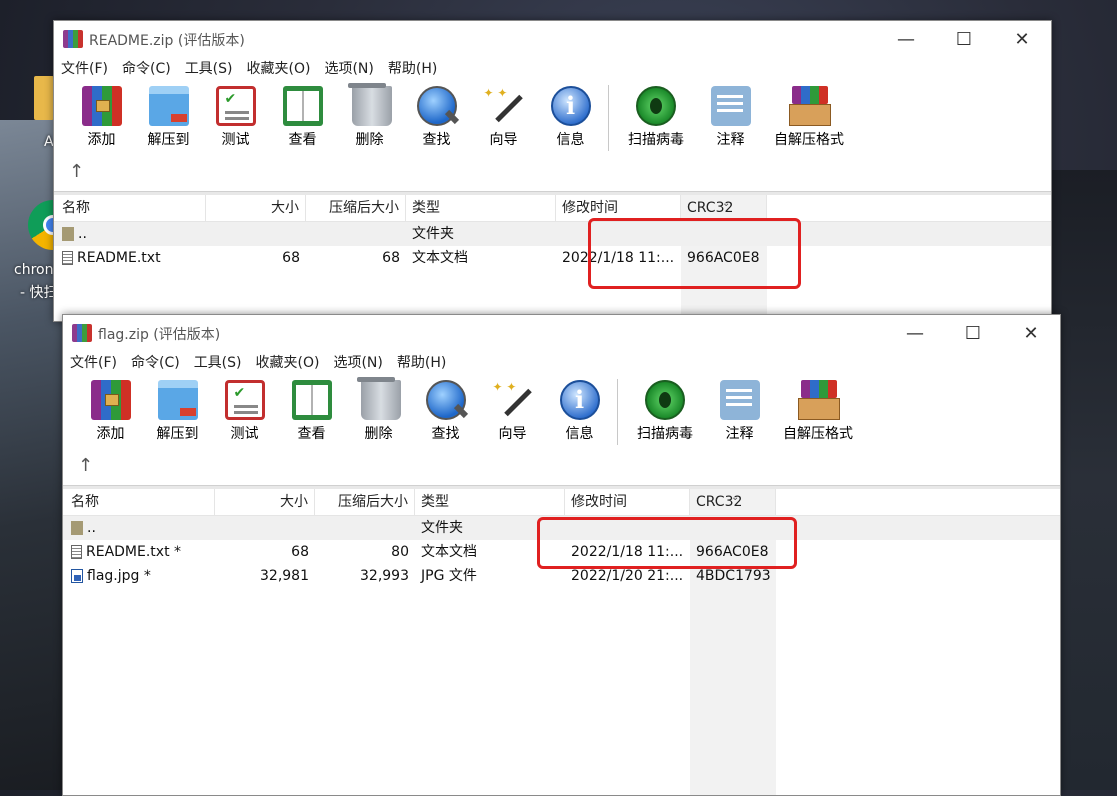 Image resolution: width=1117 pixels, height=796 pixels. Describe the element at coordinates (111, 576) in the screenshot. I see `cell-name: flag.jpg *` at that location.